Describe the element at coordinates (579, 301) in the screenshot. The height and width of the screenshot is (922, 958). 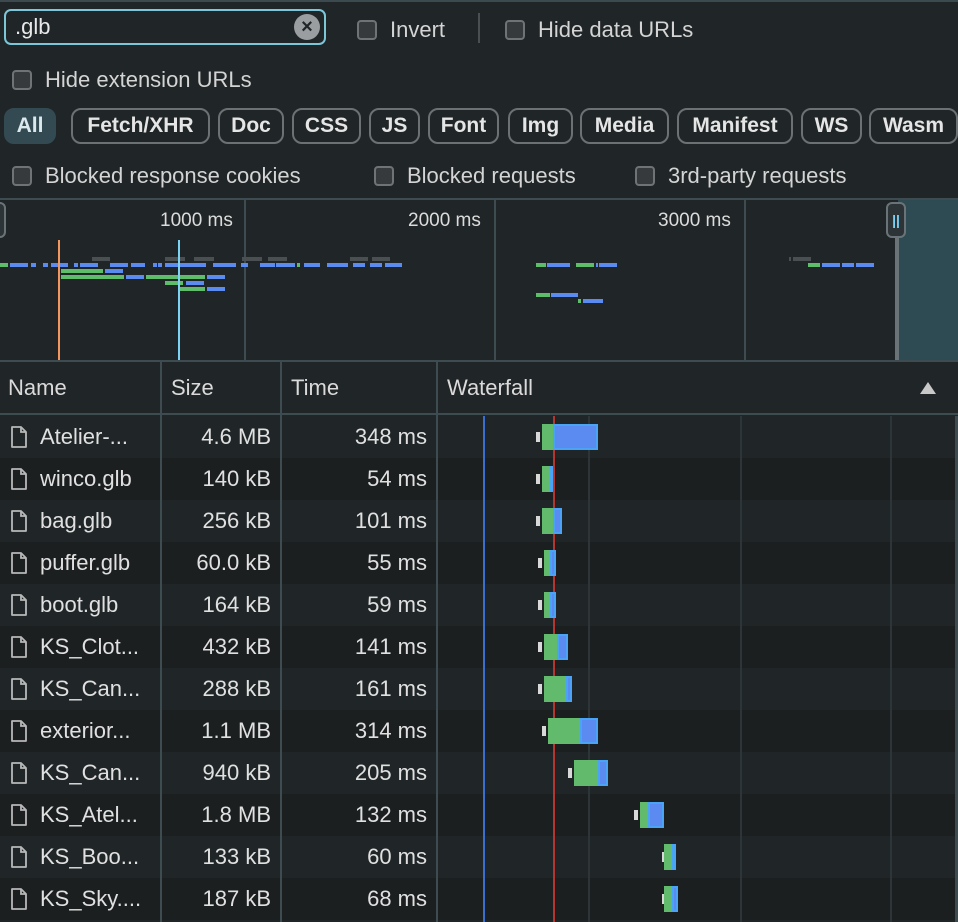
I see `overview-bar-waiting` at that location.